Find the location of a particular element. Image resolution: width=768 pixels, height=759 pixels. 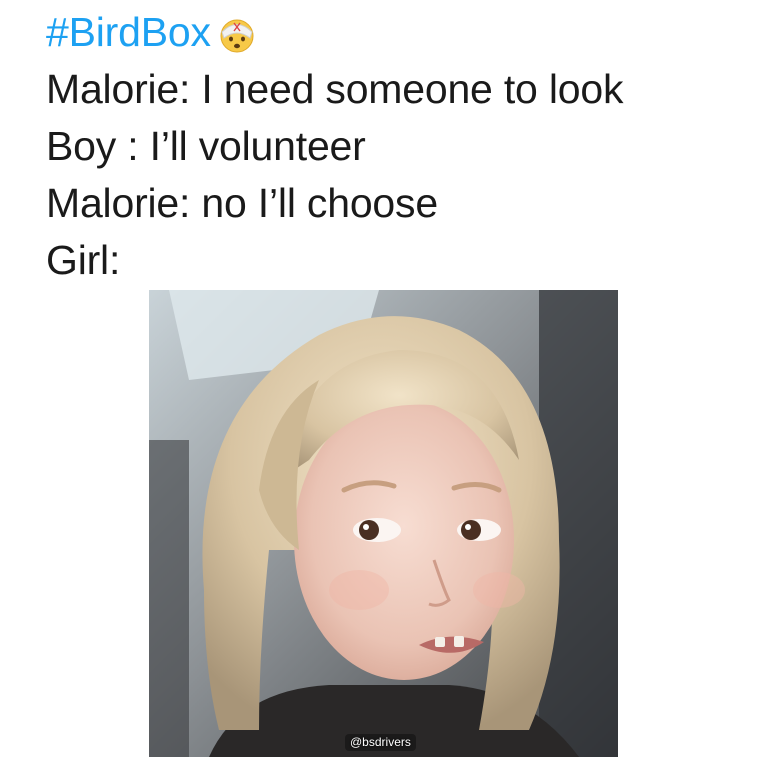

face-with-head-bandage-icon is located at coordinates (237, 33).